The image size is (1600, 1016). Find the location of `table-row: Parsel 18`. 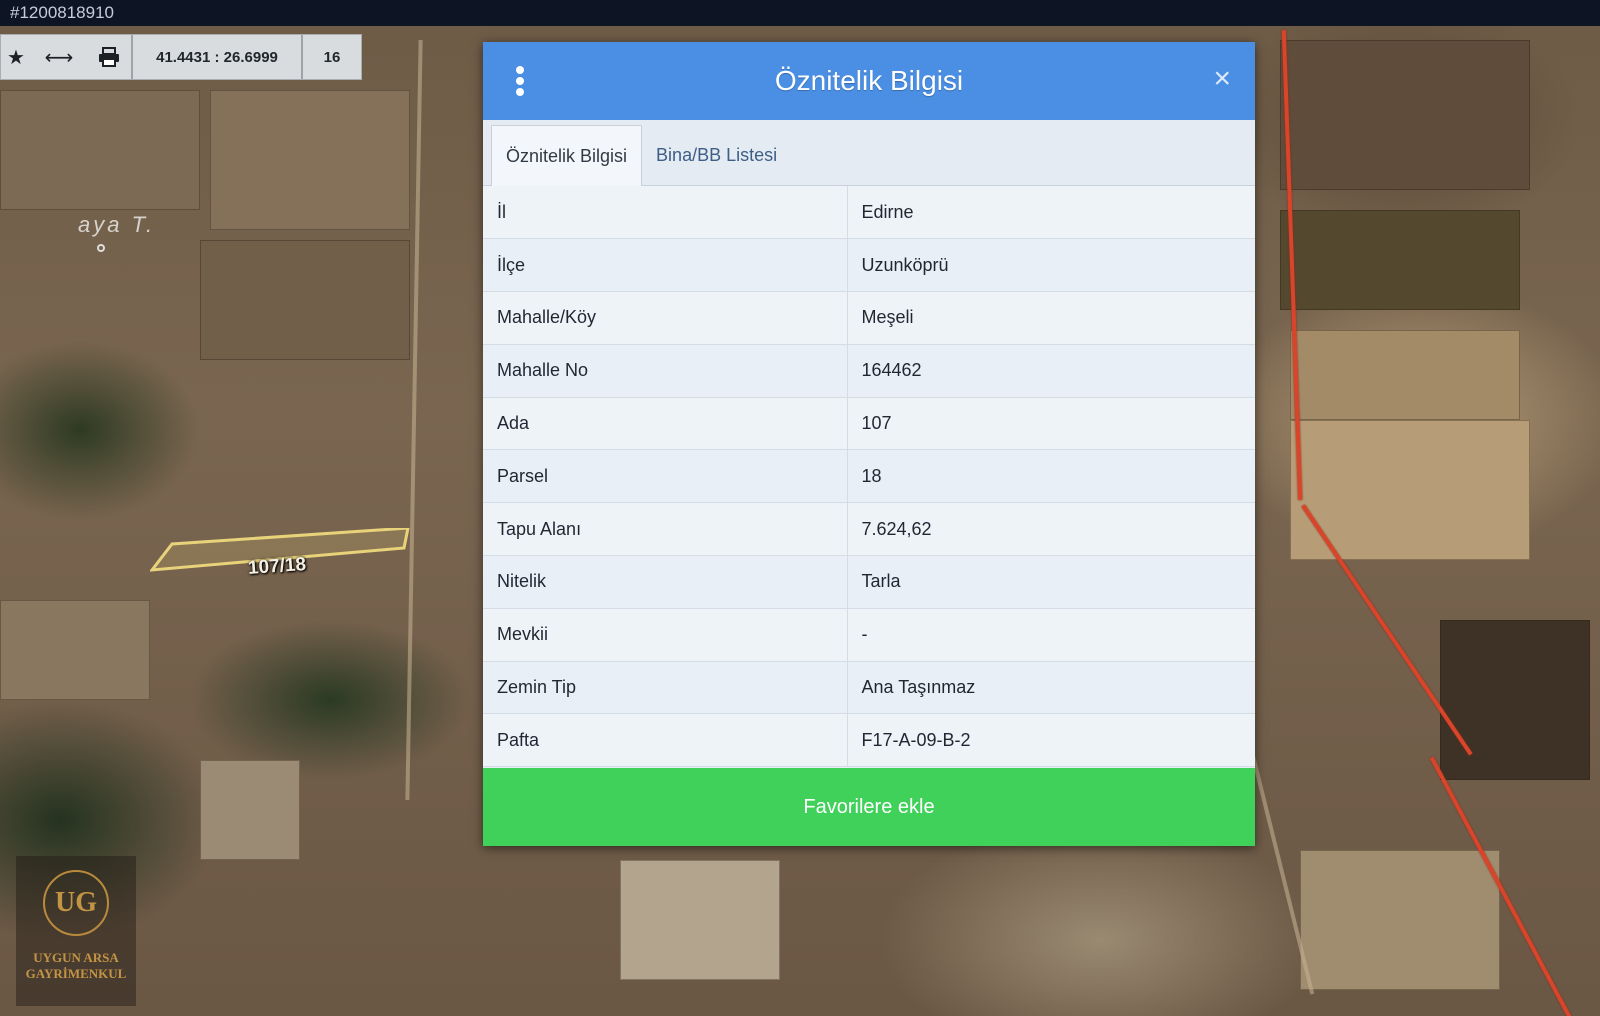

table-row: Parsel 18 is located at coordinates (869, 476).